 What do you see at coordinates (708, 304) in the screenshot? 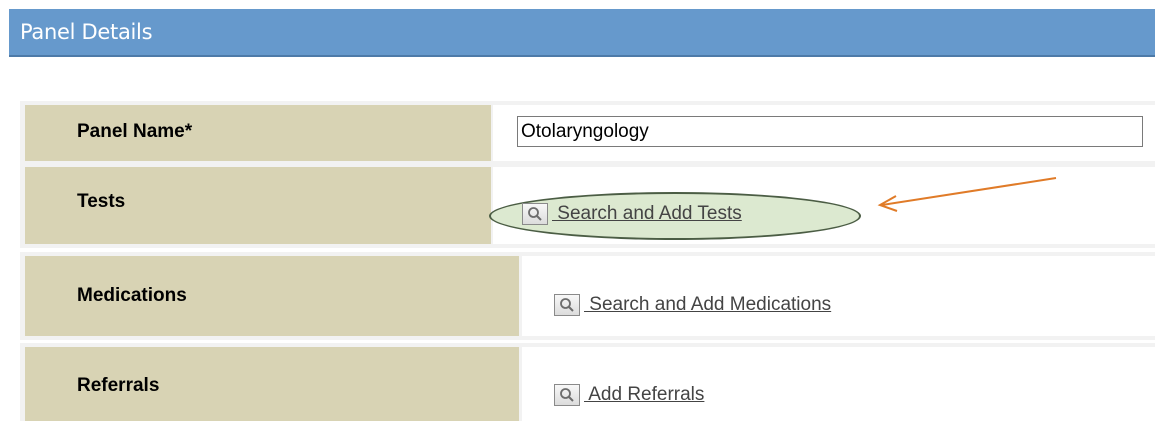
I see `search-and-add-medications-text: Search and Add Medications` at bounding box center [708, 304].